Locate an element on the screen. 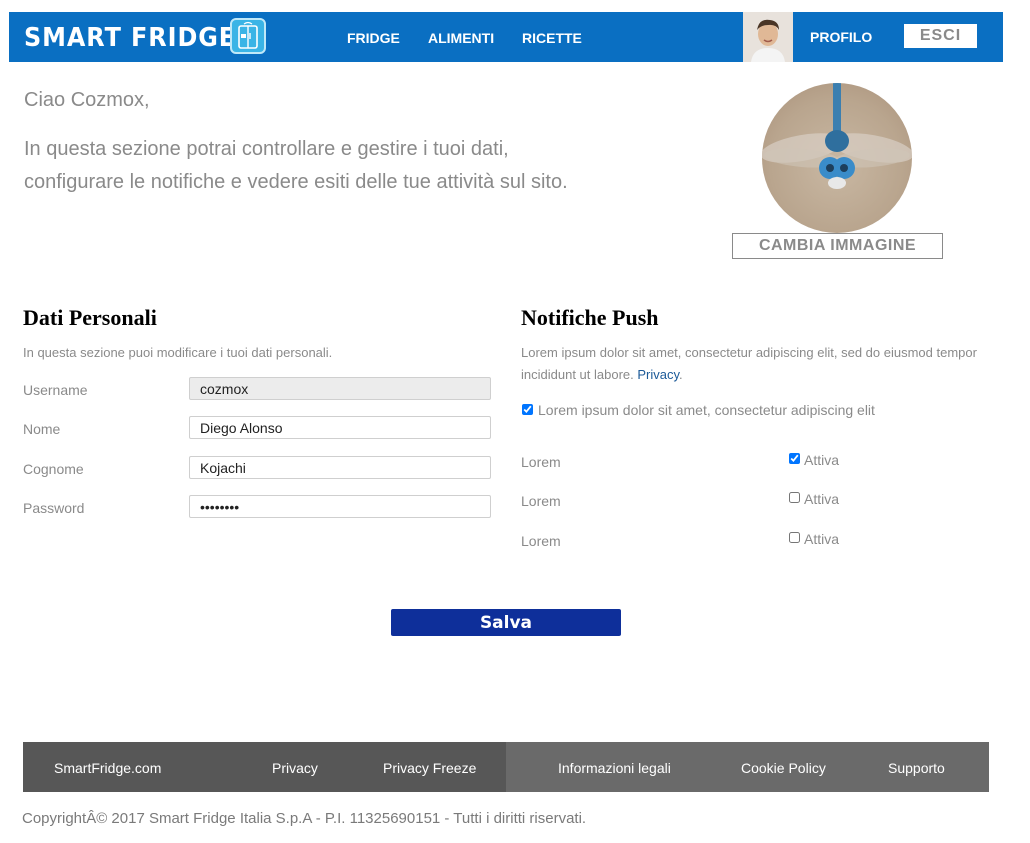 The height and width of the screenshot is (843, 1030). notification-1-toggle-label: Attiva is located at coordinates (822, 460).